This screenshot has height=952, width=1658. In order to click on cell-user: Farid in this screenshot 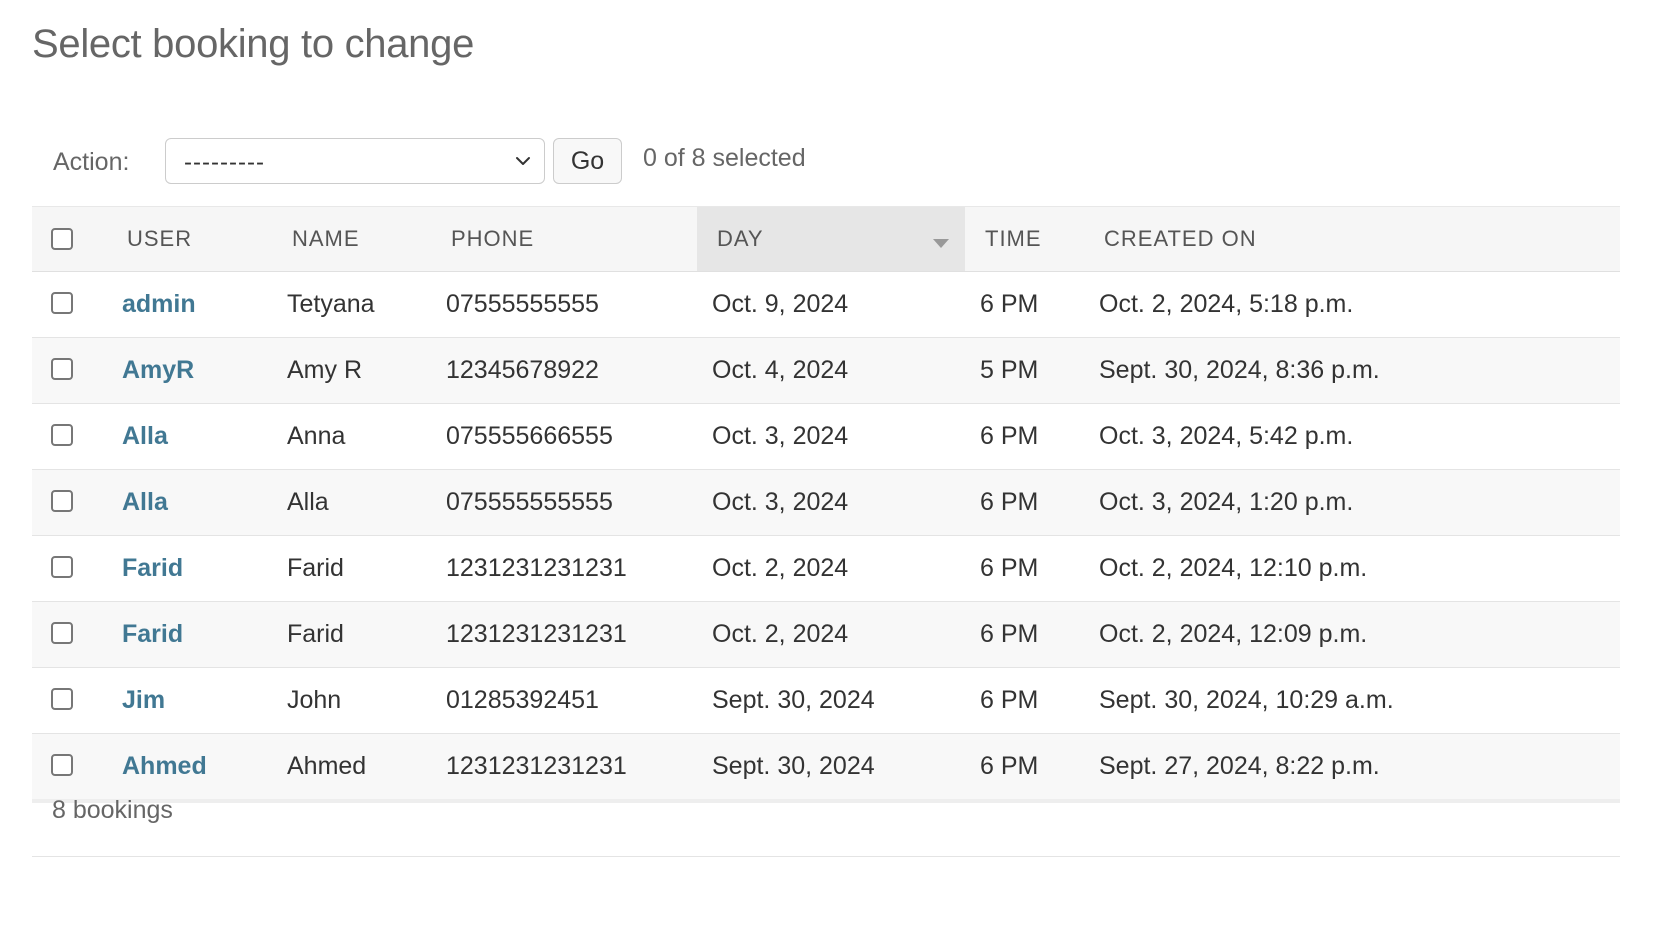, I will do `click(189, 568)`.